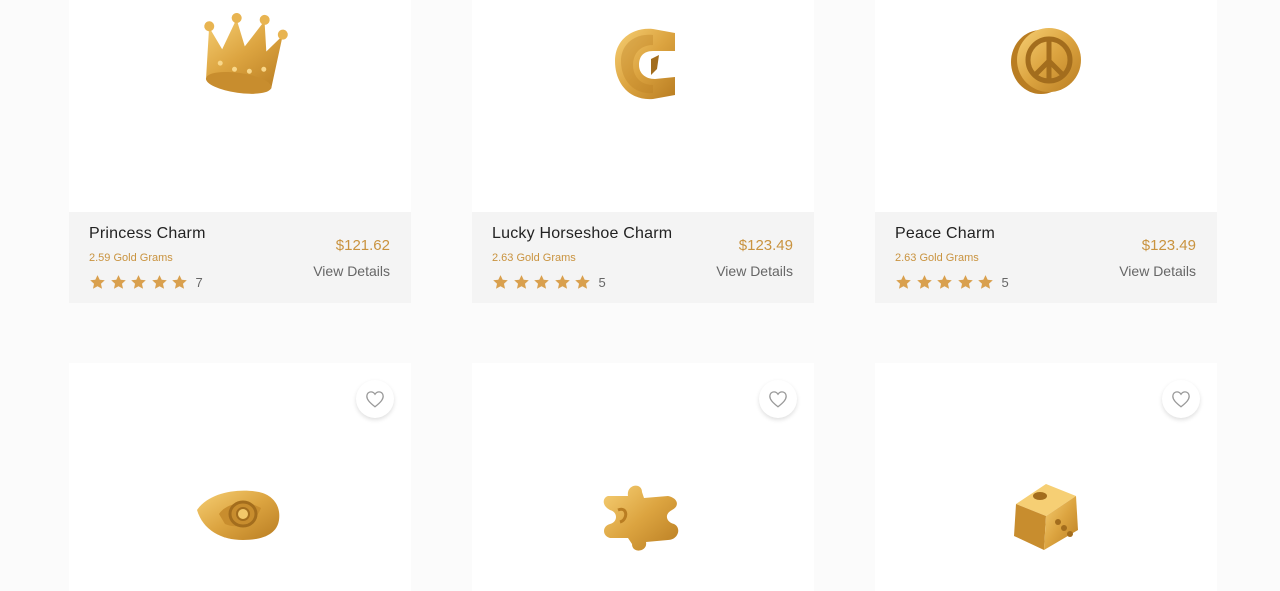  I want to click on evil-eye-charm-icon, so click(238, 515).